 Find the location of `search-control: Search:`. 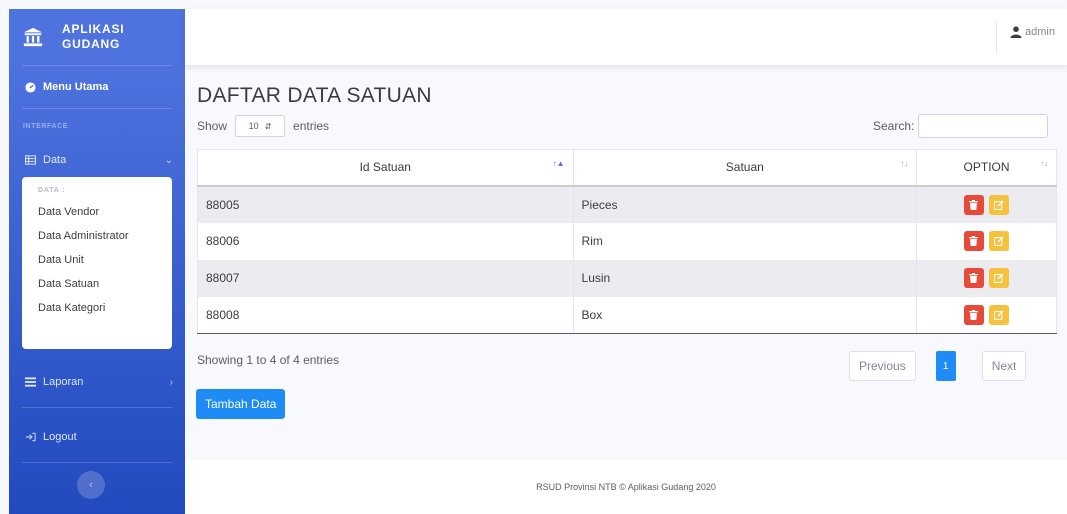

search-control: Search: is located at coordinates (961, 126).